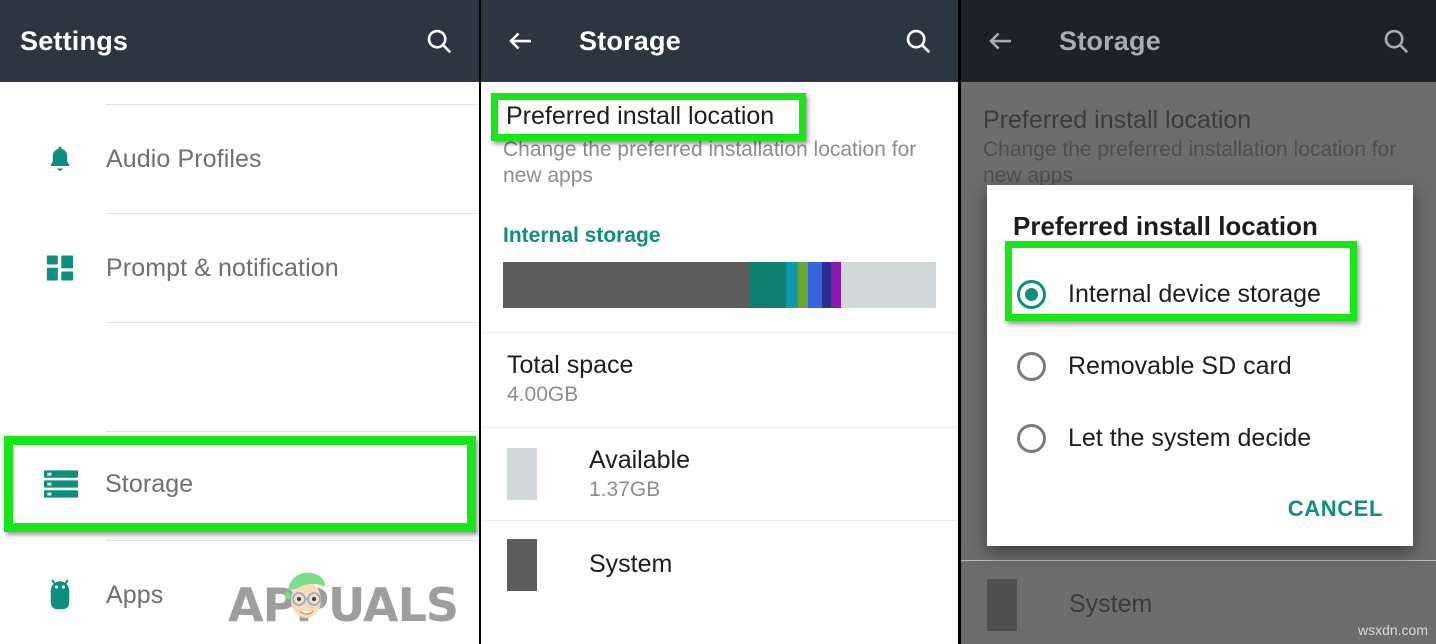 The width and height of the screenshot is (1436, 644). Describe the element at coordinates (240, 484) in the screenshot. I see `sidebar-item-storage: Storage` at that location.